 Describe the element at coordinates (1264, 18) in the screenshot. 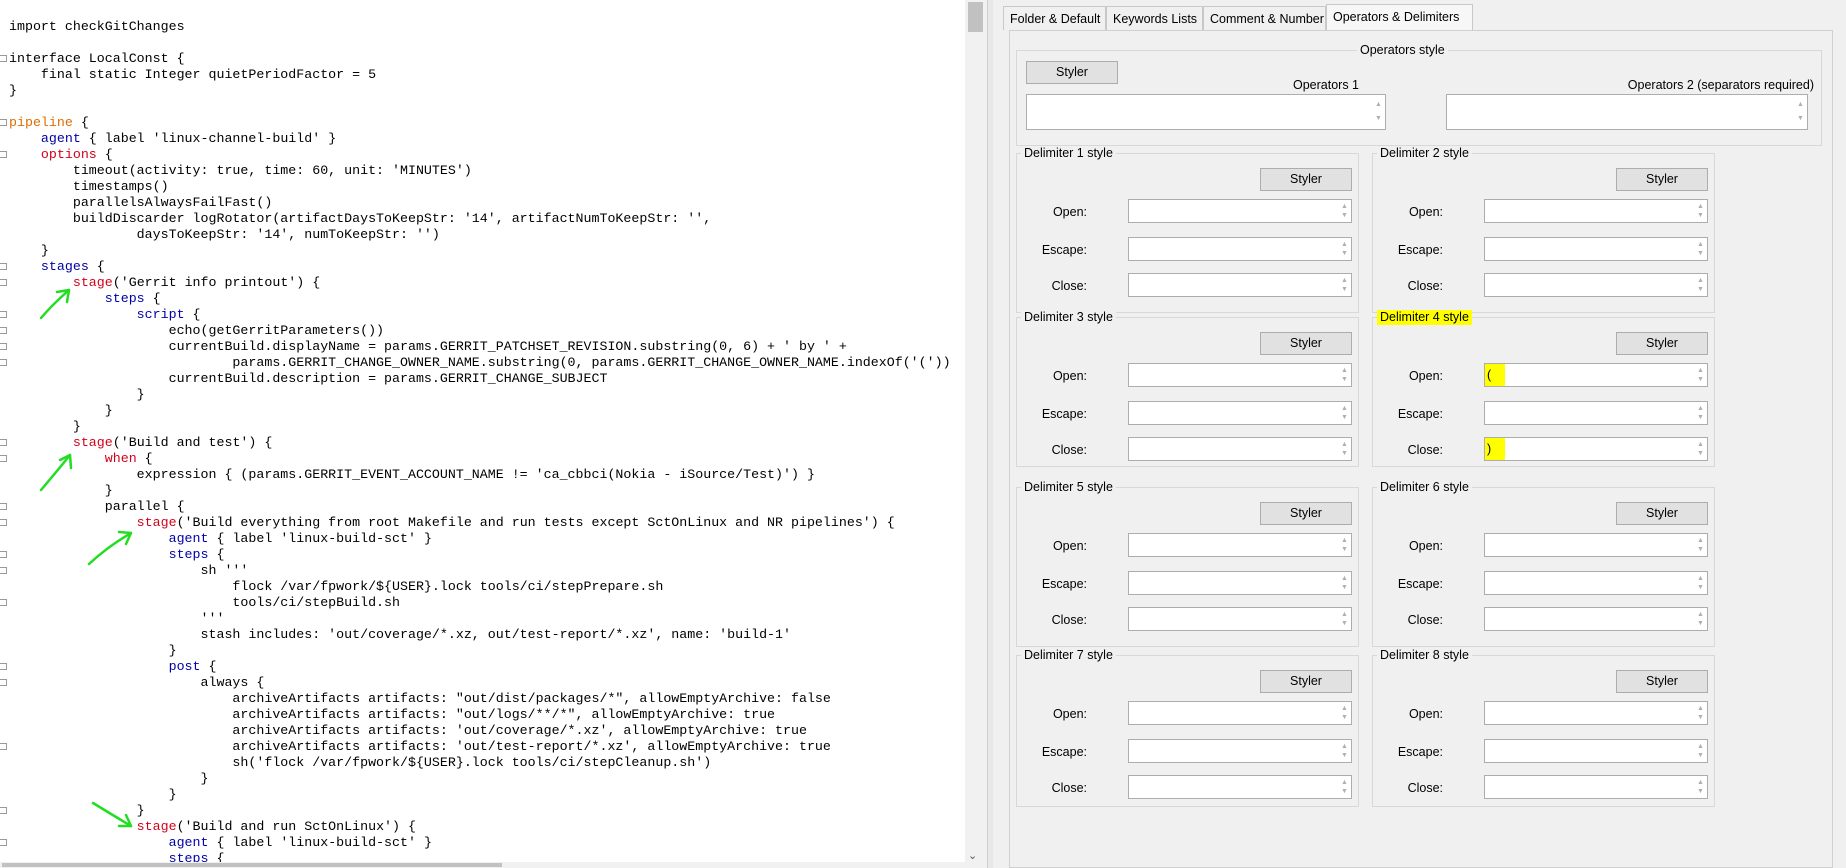

I see `tab-comment-number: Comment & Number` at that location.